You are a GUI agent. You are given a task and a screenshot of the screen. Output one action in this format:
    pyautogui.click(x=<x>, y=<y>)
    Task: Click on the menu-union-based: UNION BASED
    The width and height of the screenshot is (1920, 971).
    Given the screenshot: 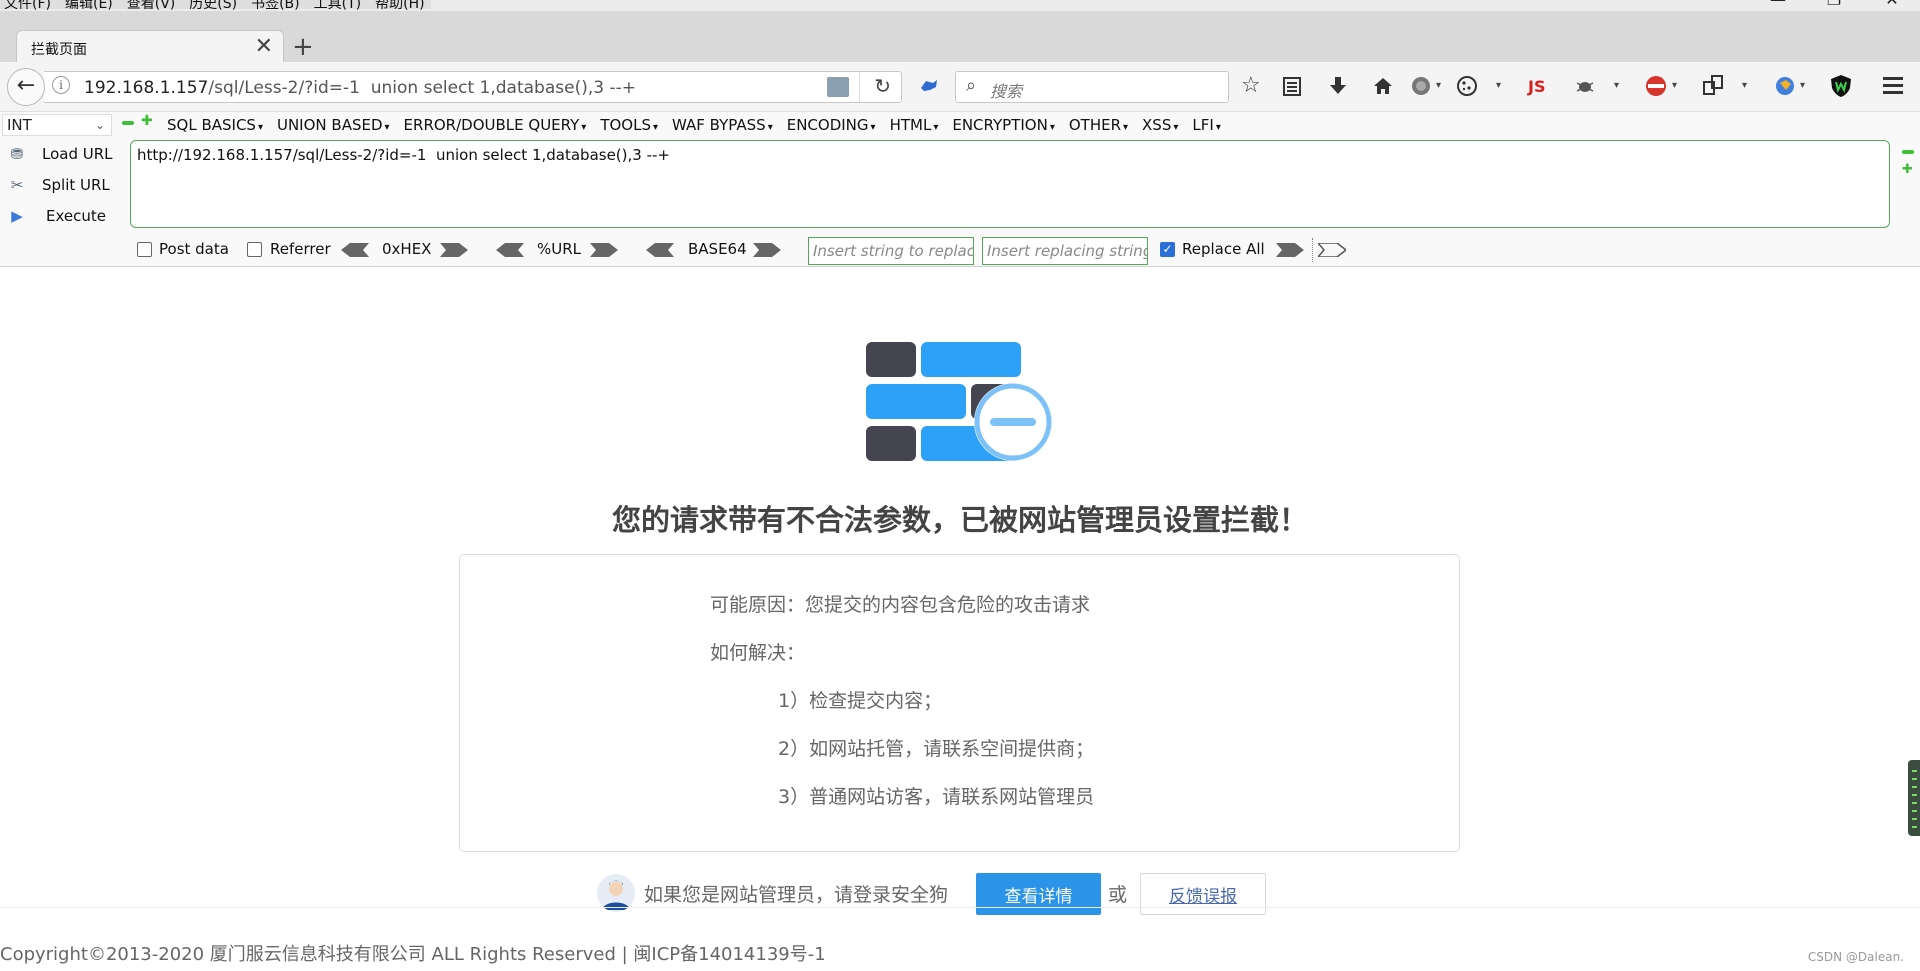 What is the action you would take?
    pyautogui.click(x=333, y=125)
    